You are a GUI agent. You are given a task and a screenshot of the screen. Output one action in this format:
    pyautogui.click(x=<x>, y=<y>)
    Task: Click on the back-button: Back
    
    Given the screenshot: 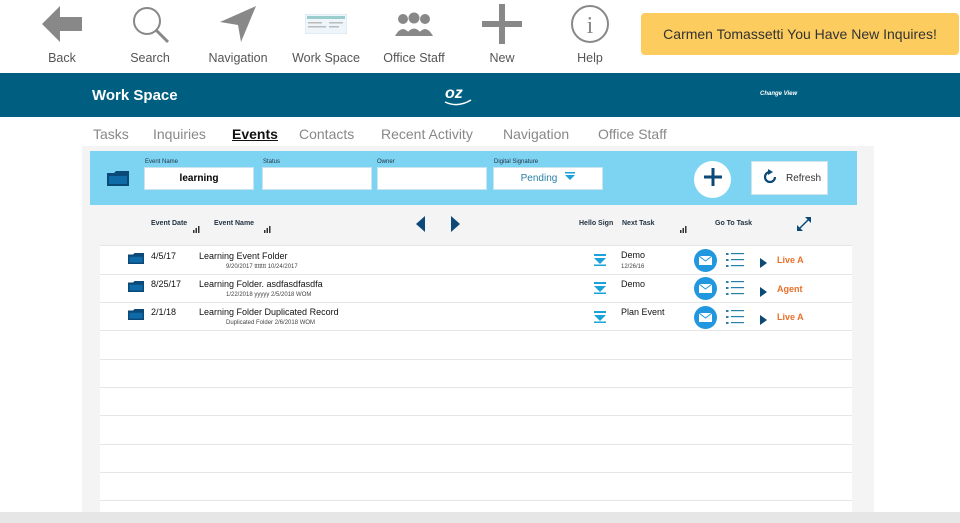 What is the action you would take?
    pyautogui.click(x=62, y=34)
    